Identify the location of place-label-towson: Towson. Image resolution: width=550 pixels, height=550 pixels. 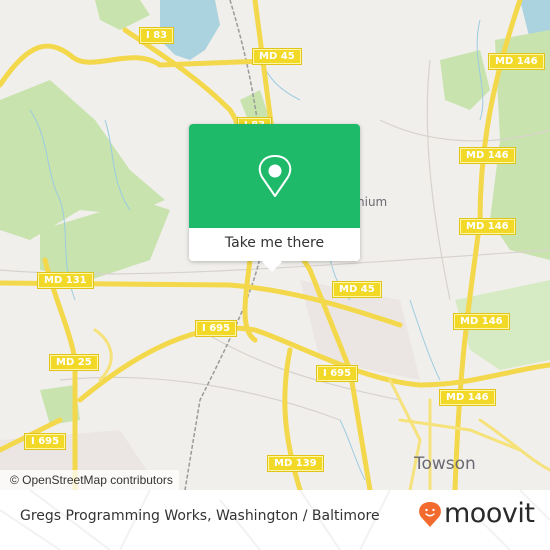
(445, 464).